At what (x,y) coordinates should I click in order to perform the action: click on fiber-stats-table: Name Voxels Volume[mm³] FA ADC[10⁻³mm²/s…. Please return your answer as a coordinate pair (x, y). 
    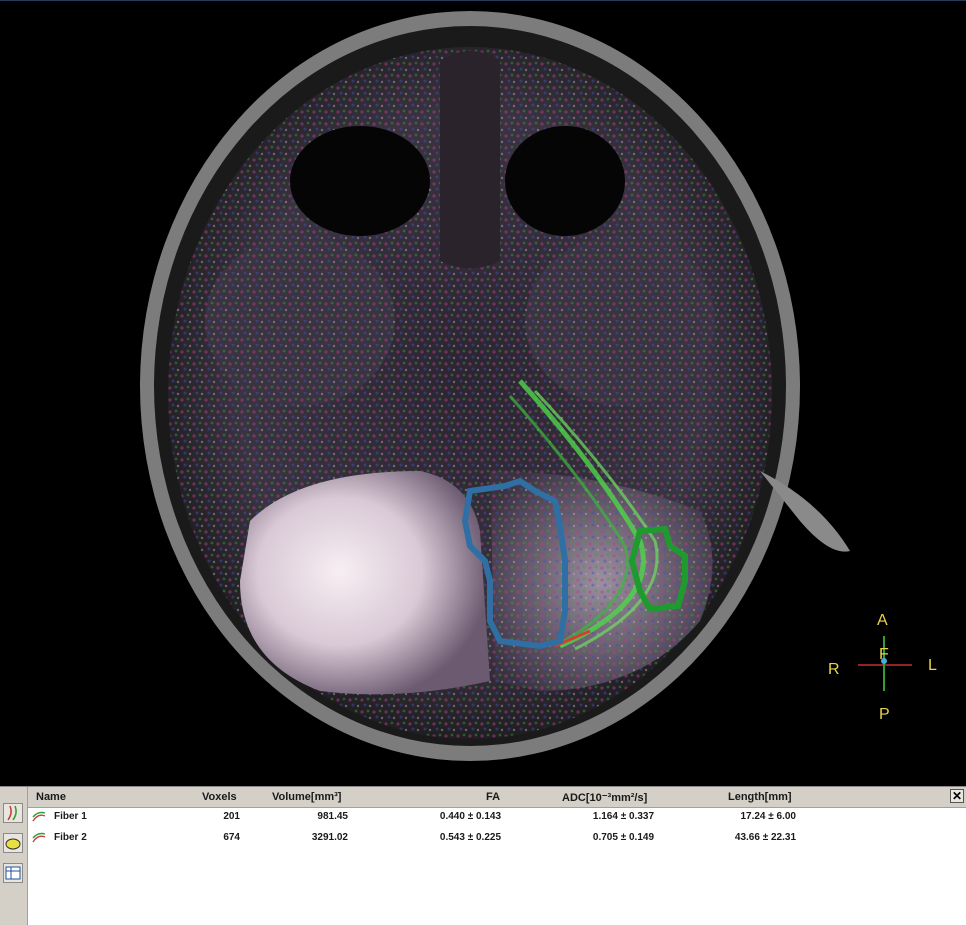
    Looking at the image, I should click on (497, 856).